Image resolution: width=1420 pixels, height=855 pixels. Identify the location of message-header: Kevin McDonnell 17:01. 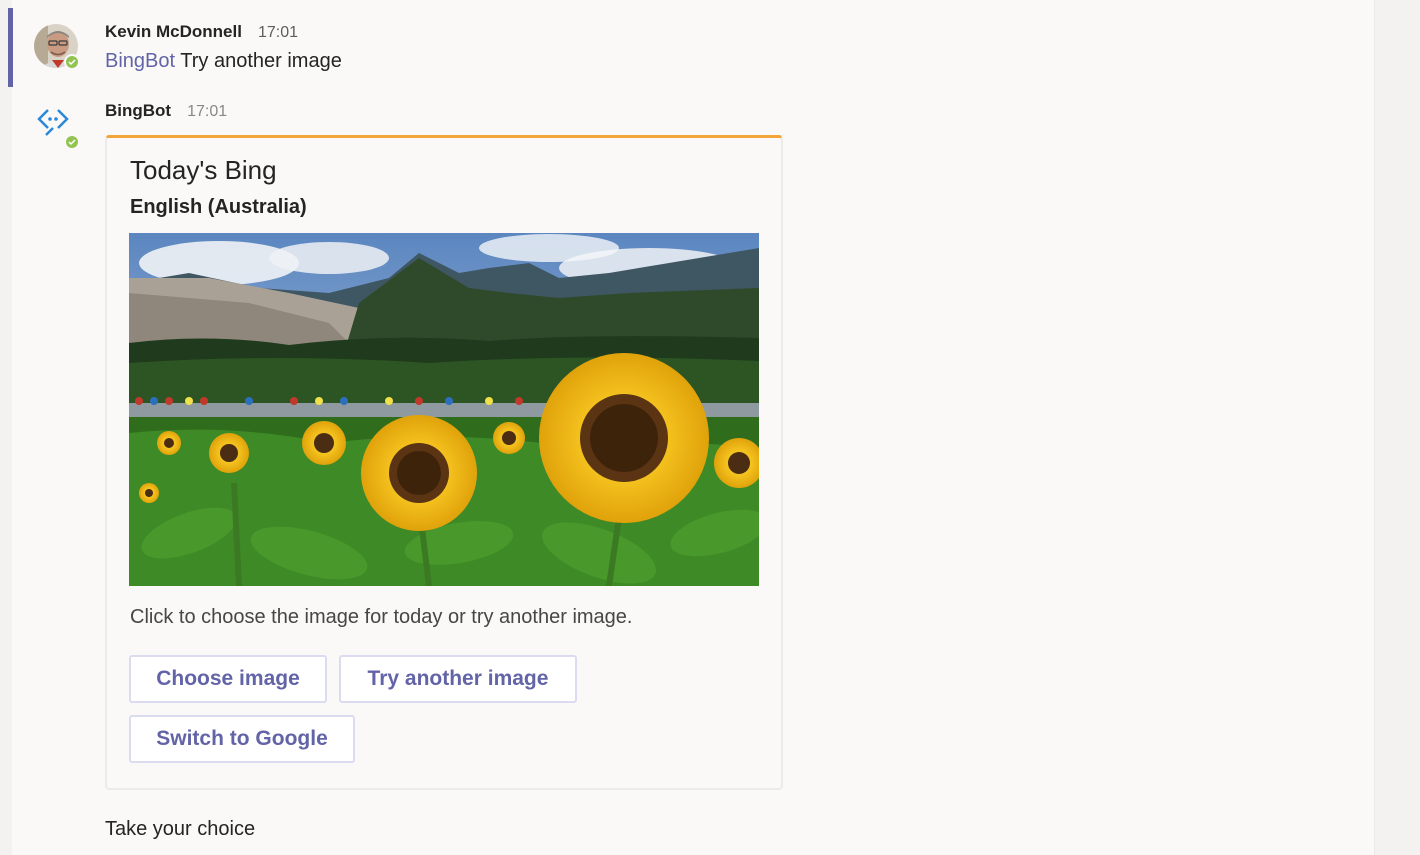
(201, 32).